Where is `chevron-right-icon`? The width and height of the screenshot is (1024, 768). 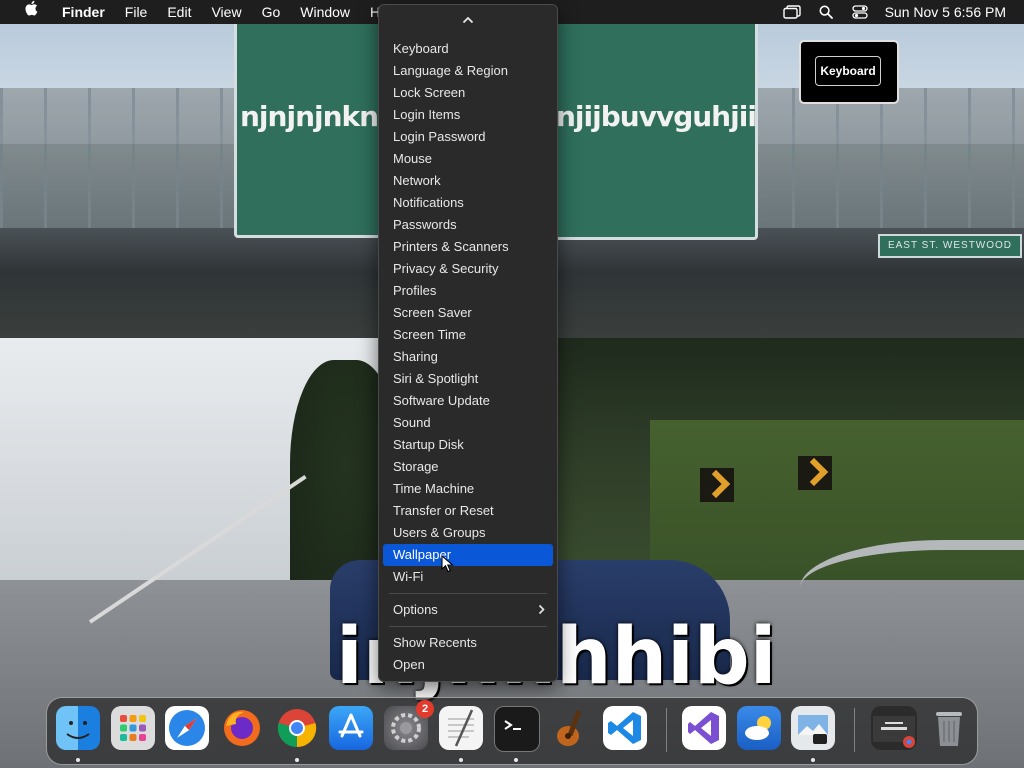
chevron-right-icon is located at coordinates (541, 610).